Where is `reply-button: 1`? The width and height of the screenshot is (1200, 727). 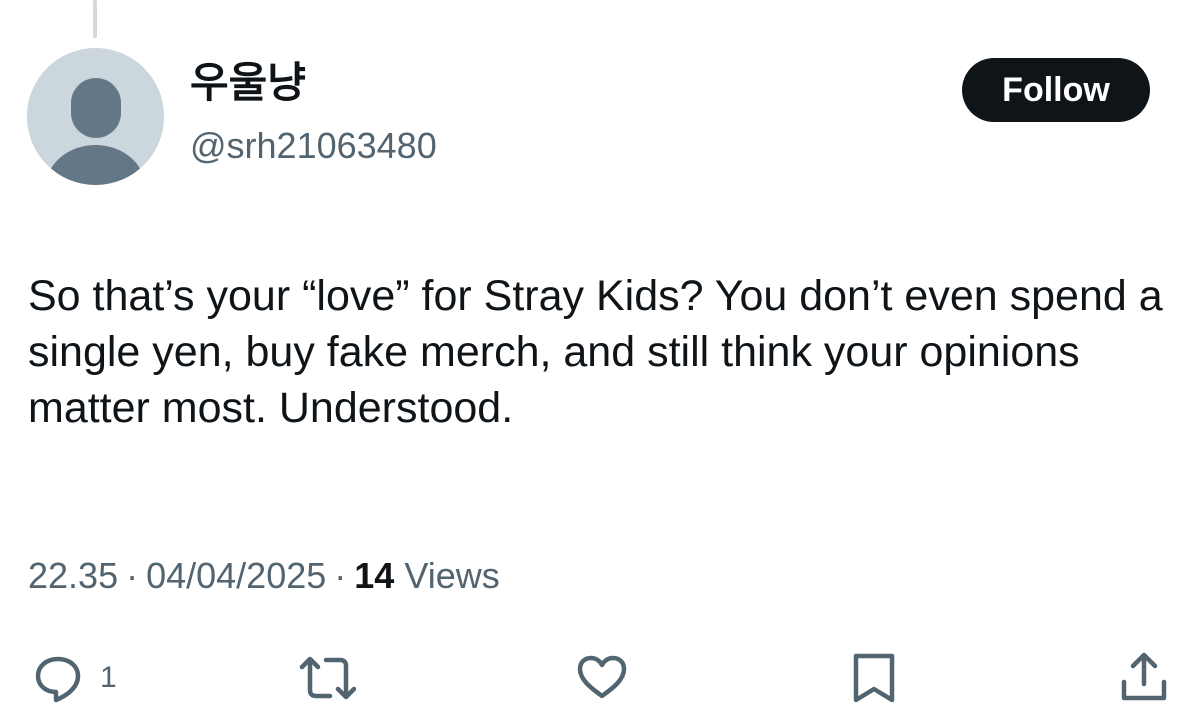
reply-button: 1 is located at coordinates (73, 678).